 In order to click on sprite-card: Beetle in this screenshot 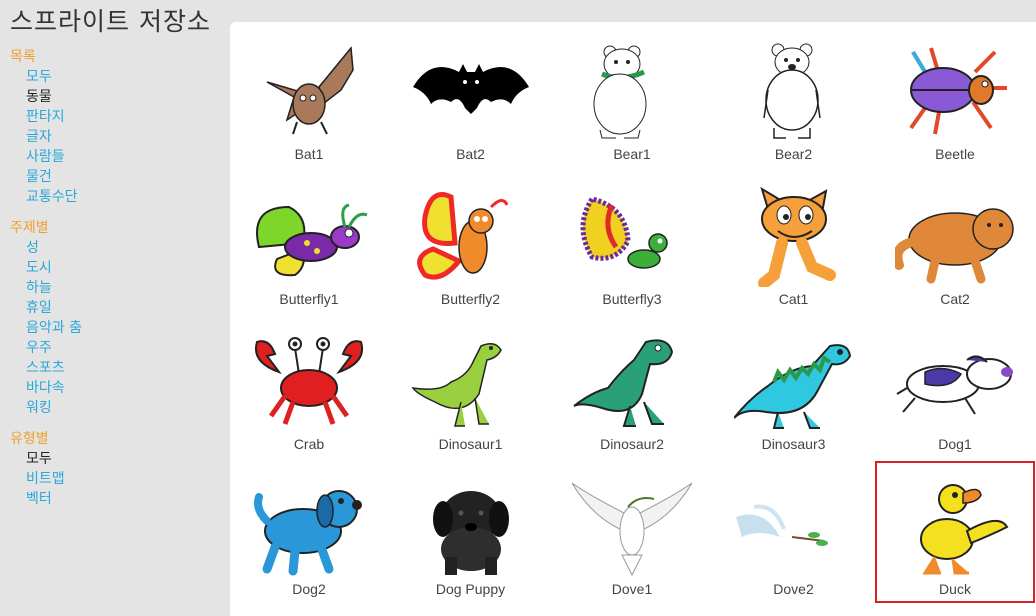, I will do `click(955, 97)`.